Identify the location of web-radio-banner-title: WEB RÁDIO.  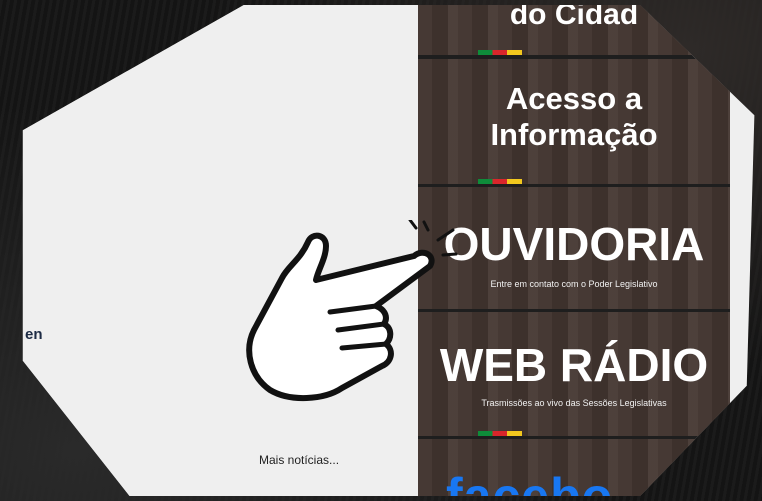
(574, 365).